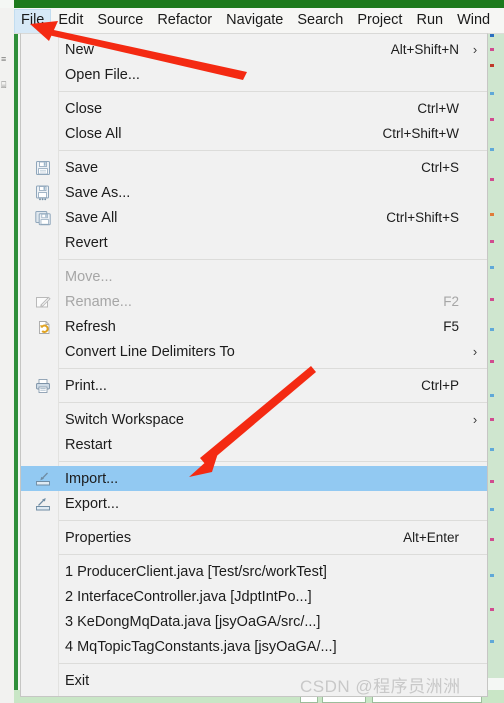 The image size is (504, 703). Describe the element at coordinates (254, 242) in the screenshot. I see `menu-item-revert: Revert ›` at that location.